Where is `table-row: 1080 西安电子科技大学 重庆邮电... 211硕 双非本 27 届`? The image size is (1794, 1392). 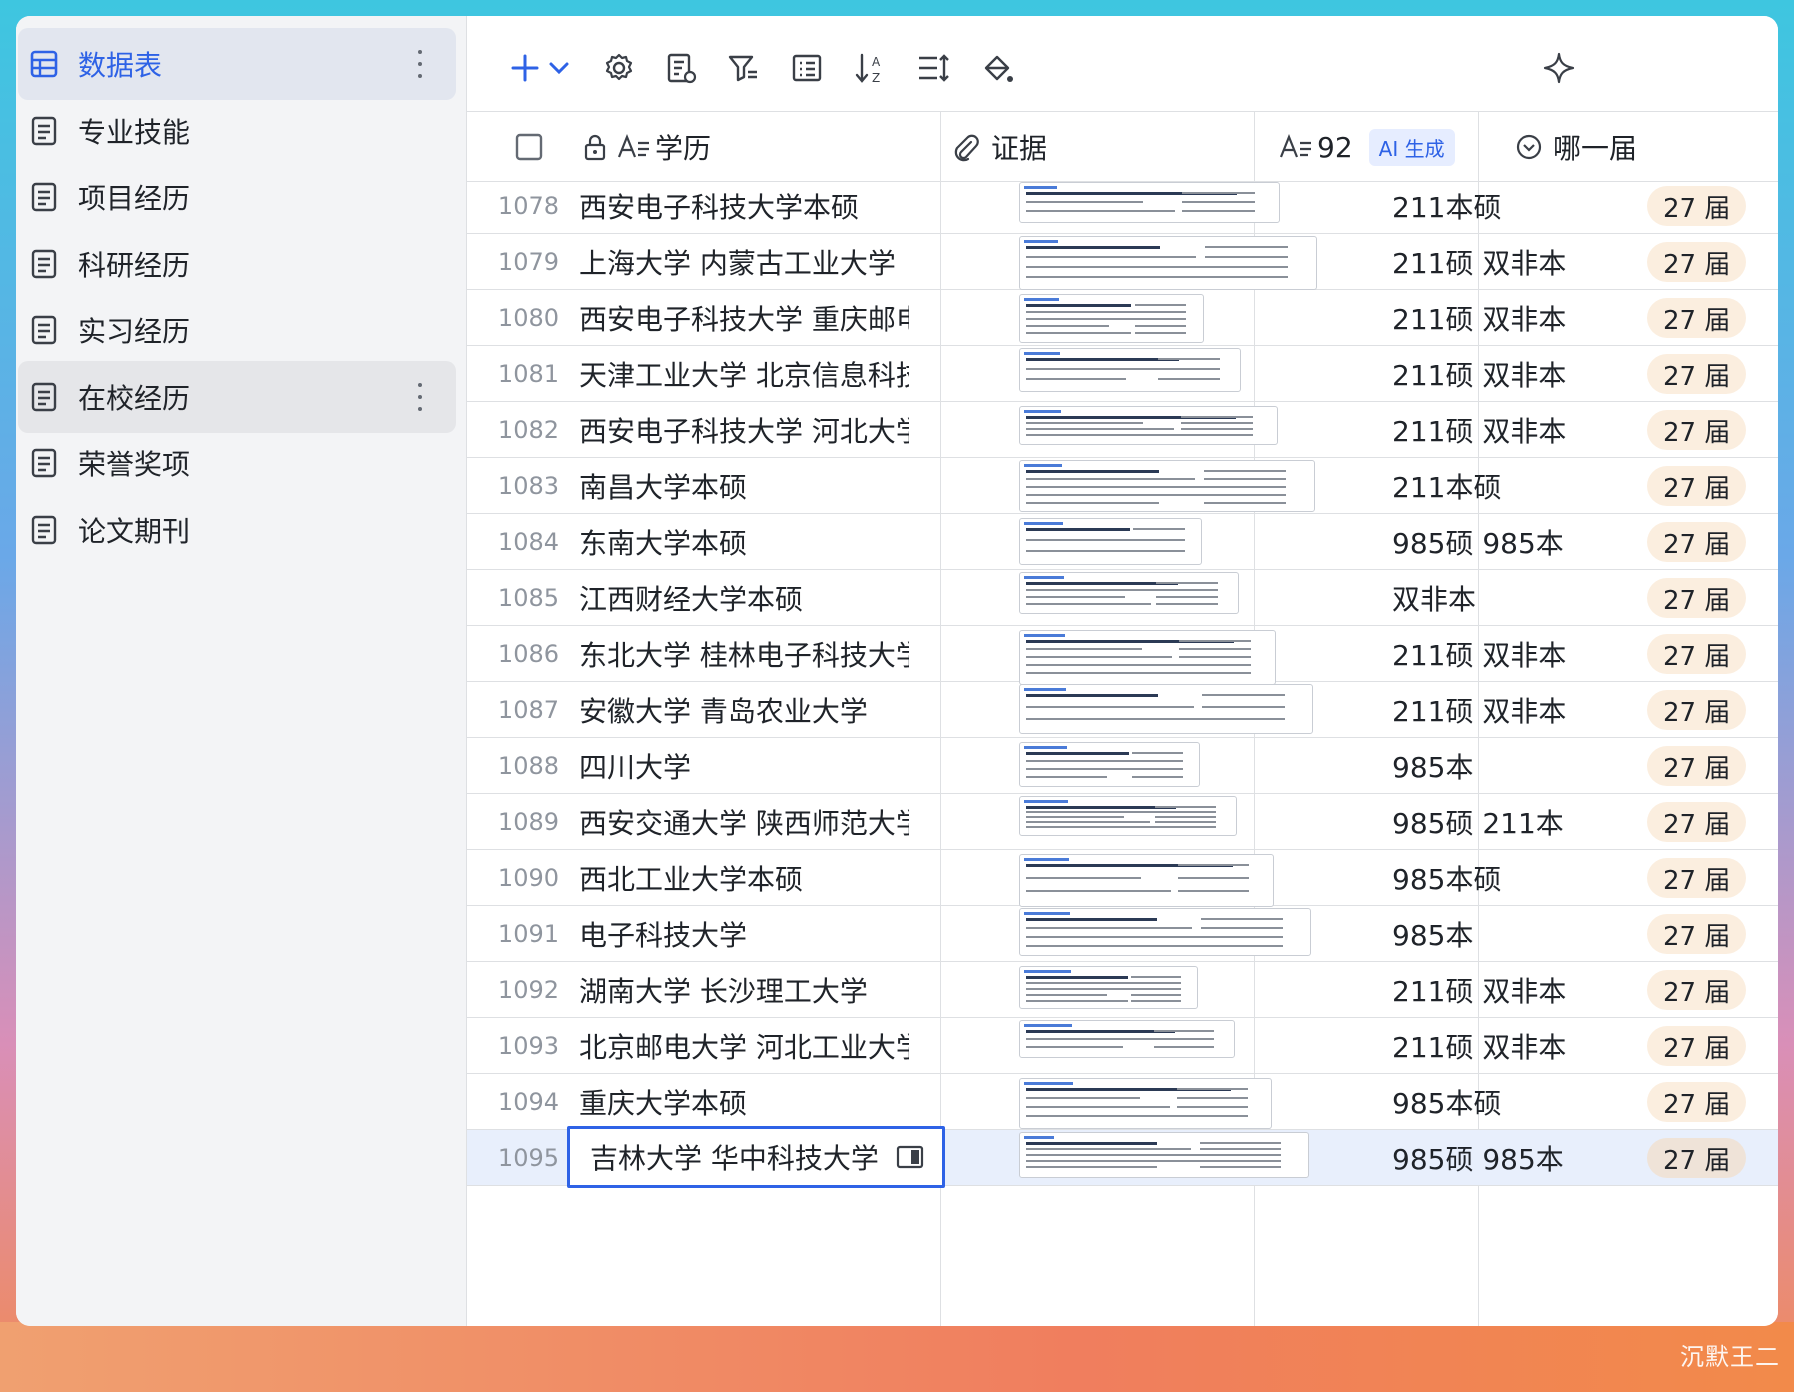 table-row: 1080 西安电子科技大学 重庆邮电... 211硕 双非本 27 届 is located at coordinates (1122, 318).